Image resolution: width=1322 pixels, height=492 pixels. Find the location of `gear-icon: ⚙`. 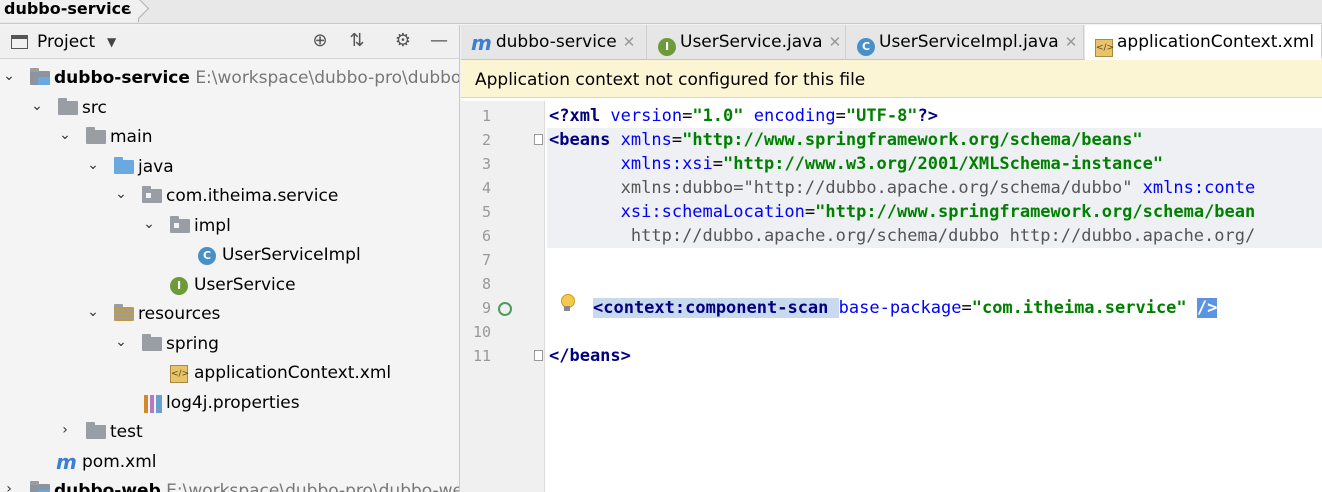

gear-icon: ⚙ is located at coordinates (403, 41).